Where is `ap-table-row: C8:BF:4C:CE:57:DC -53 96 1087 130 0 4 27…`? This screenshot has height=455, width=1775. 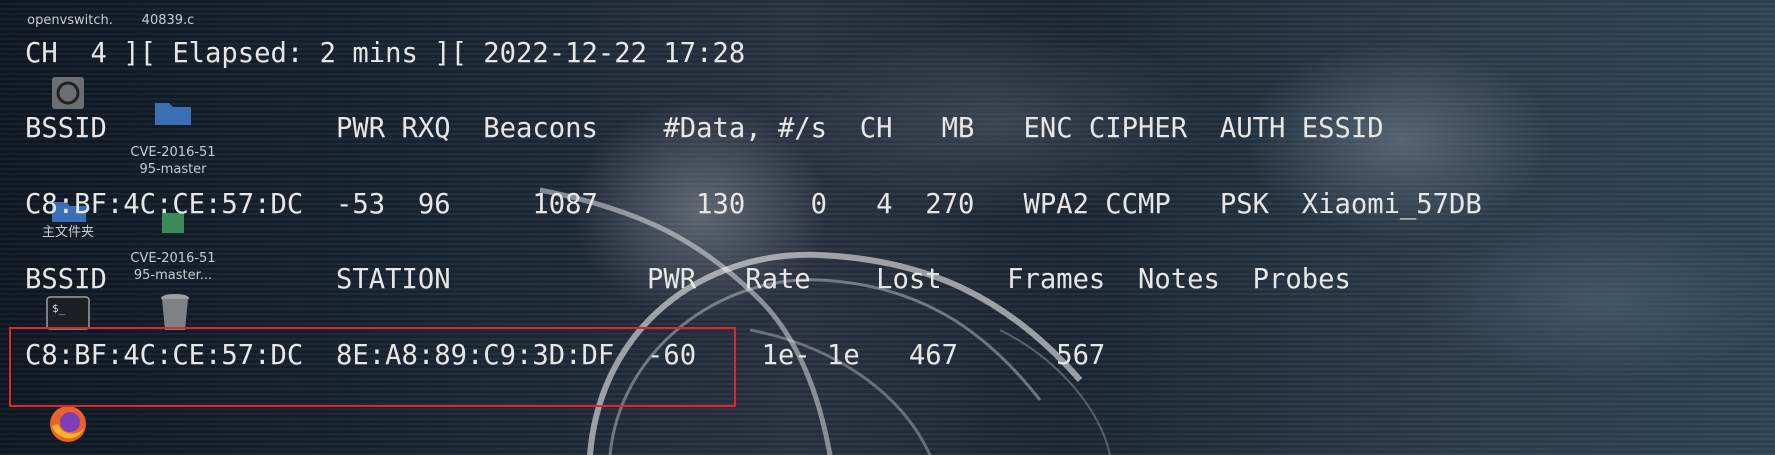
ap-table-row: C8:BF:4C:CE:57:DC -53 96 1087 130 0 4 27… is located at coordinates (753, 204).